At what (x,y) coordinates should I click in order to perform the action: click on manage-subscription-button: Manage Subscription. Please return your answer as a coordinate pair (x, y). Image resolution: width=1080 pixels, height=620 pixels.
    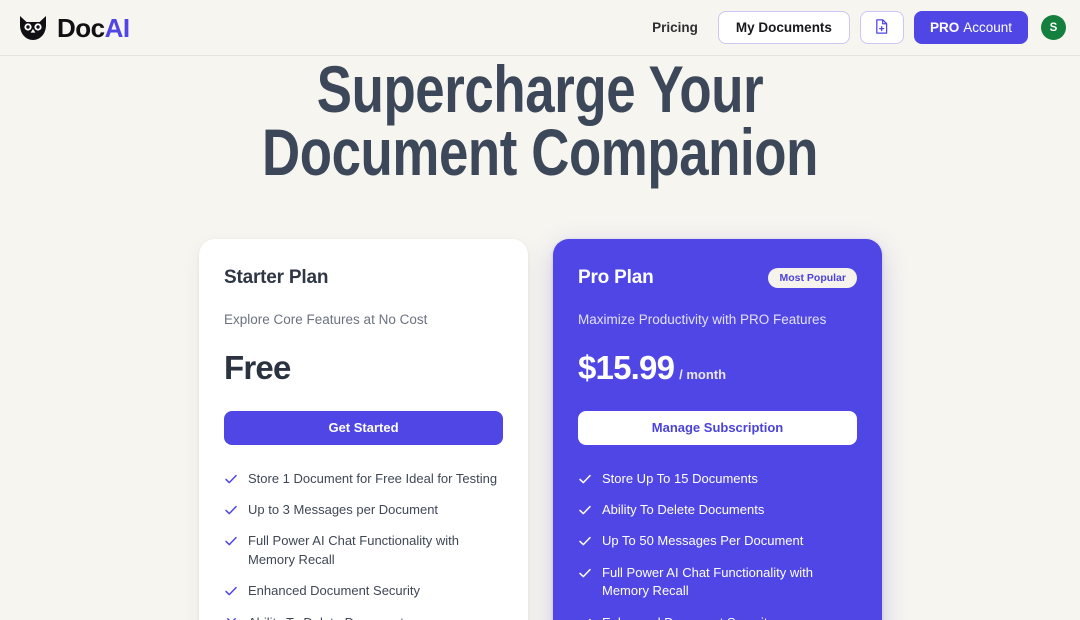
    Looking at the image, I should click on (717, 427).